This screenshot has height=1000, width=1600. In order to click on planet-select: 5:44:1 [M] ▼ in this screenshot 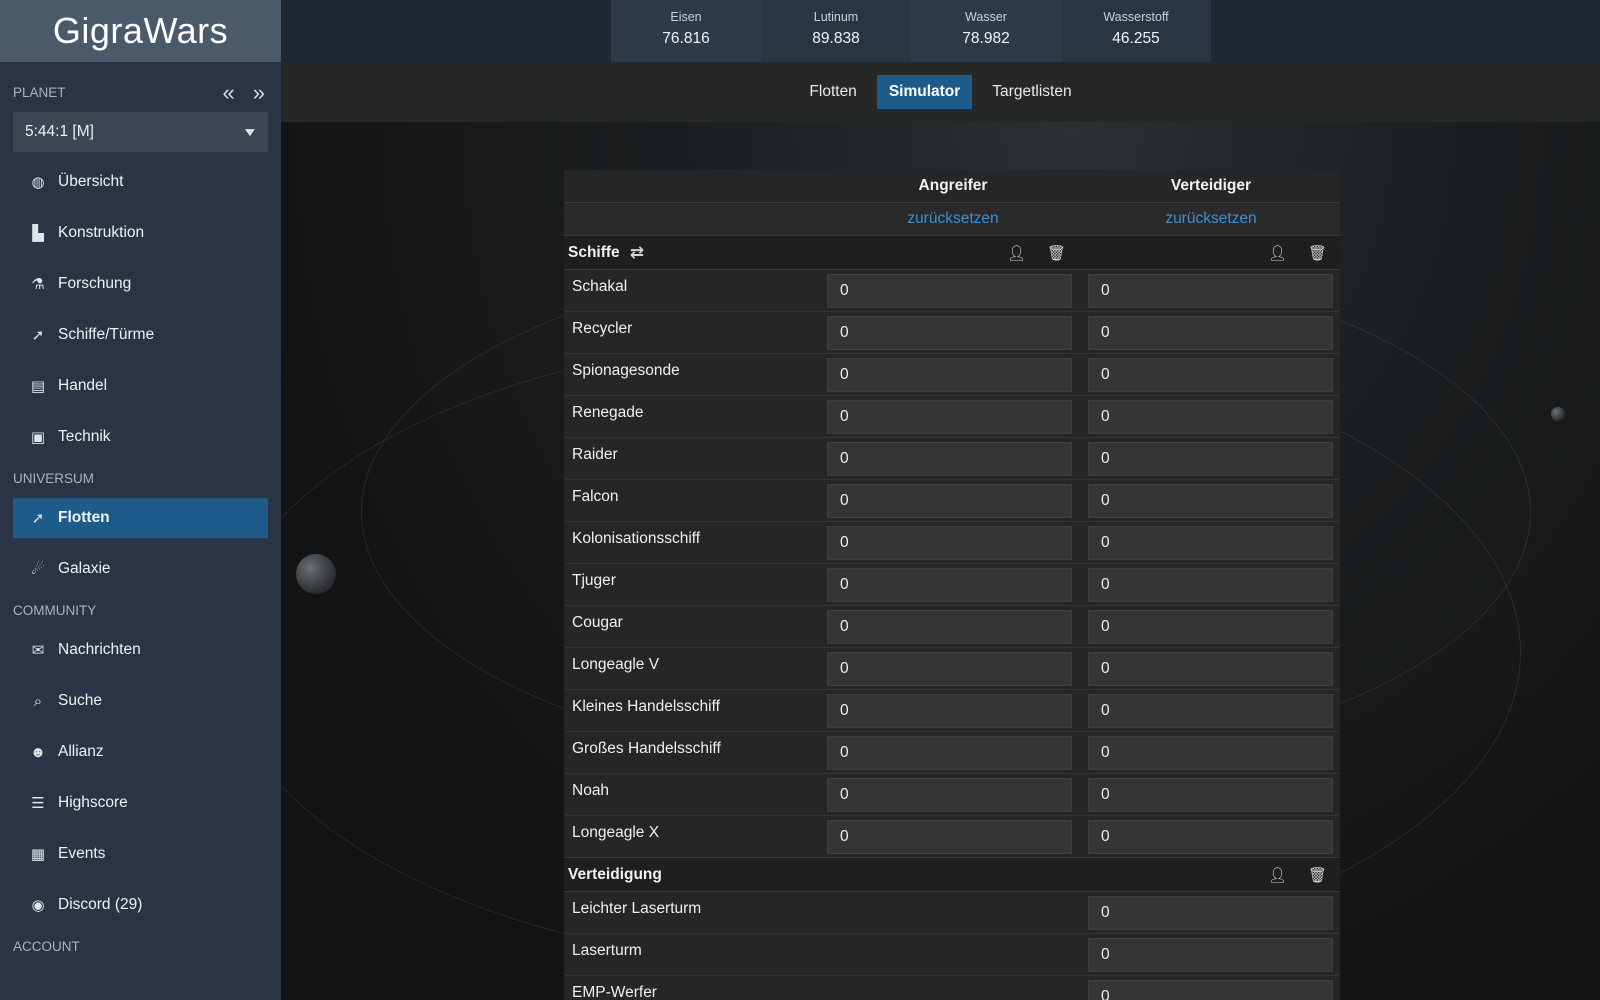, I will do `click(140, 132)`.